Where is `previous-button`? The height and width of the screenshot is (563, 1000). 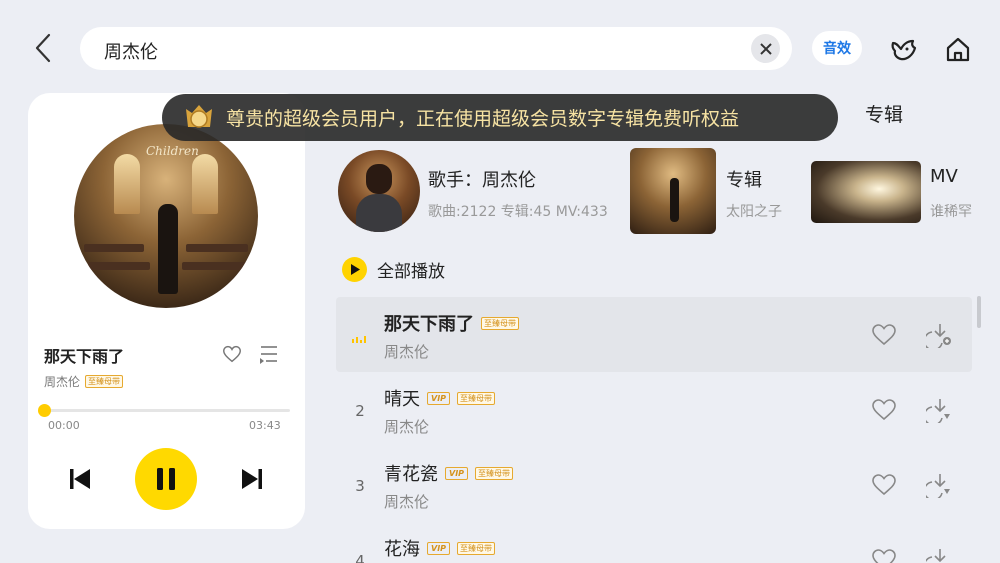 previous-button is located at coordinates (80, 479).